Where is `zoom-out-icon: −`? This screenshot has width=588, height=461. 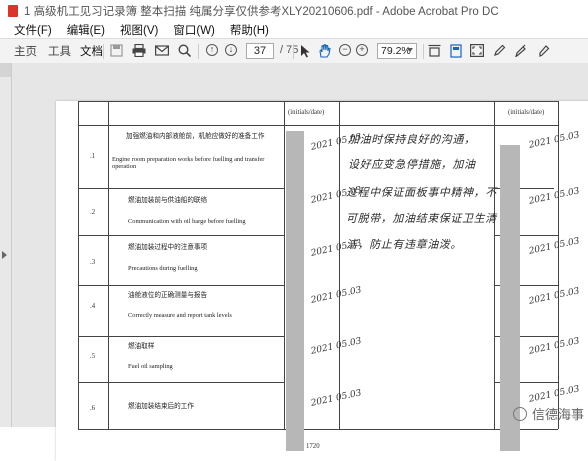
zoom-out-icon: − is located at coordinates (345, 50).